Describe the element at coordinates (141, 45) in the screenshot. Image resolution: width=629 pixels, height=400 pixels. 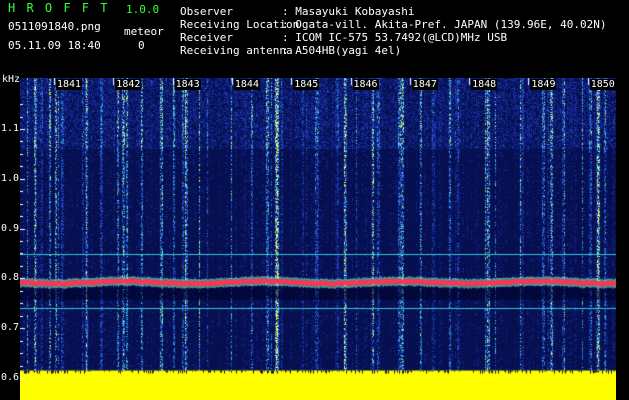
I see `meteor-count: 0` at that location.